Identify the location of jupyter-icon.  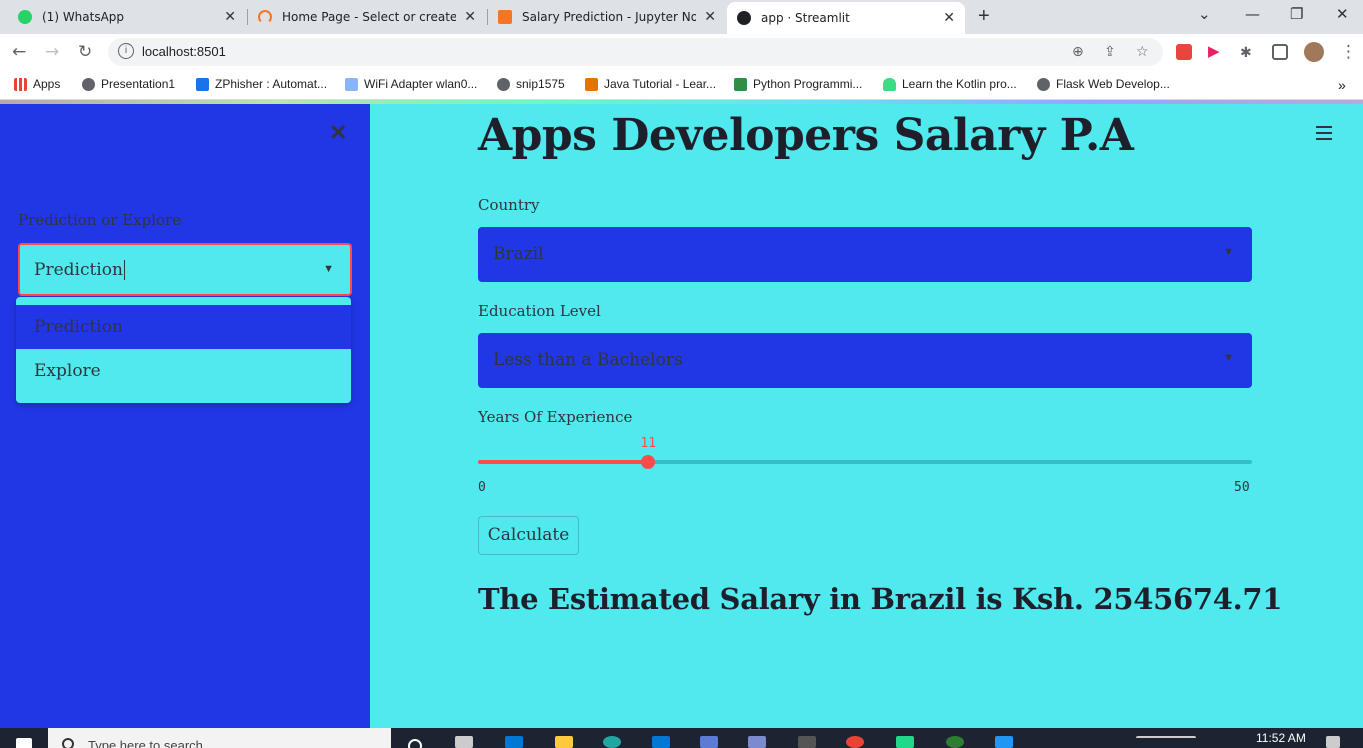
(265, 17).